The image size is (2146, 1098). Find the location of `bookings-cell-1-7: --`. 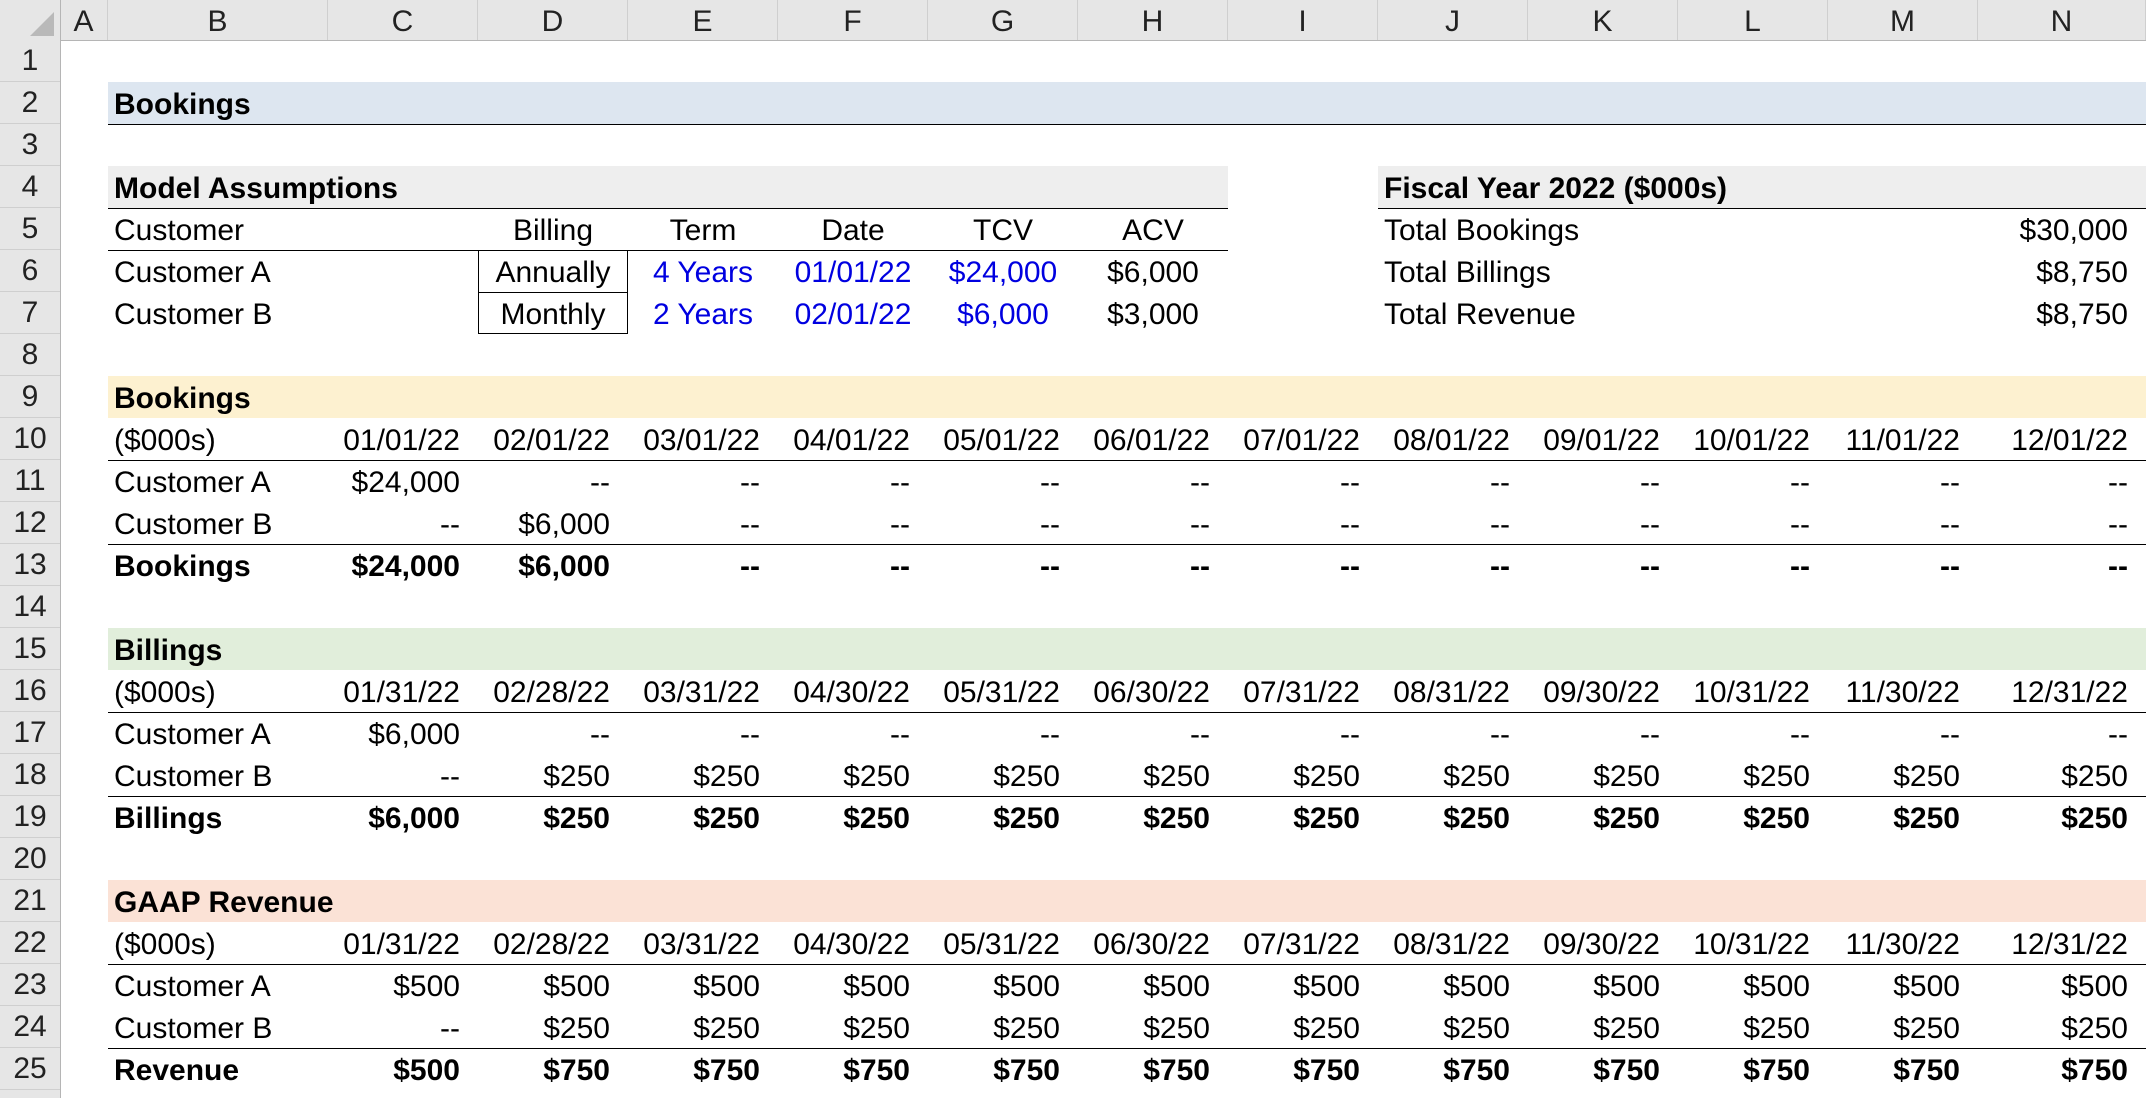

bookings-cell-1-7: -- is located at coordinates (1453, 523).